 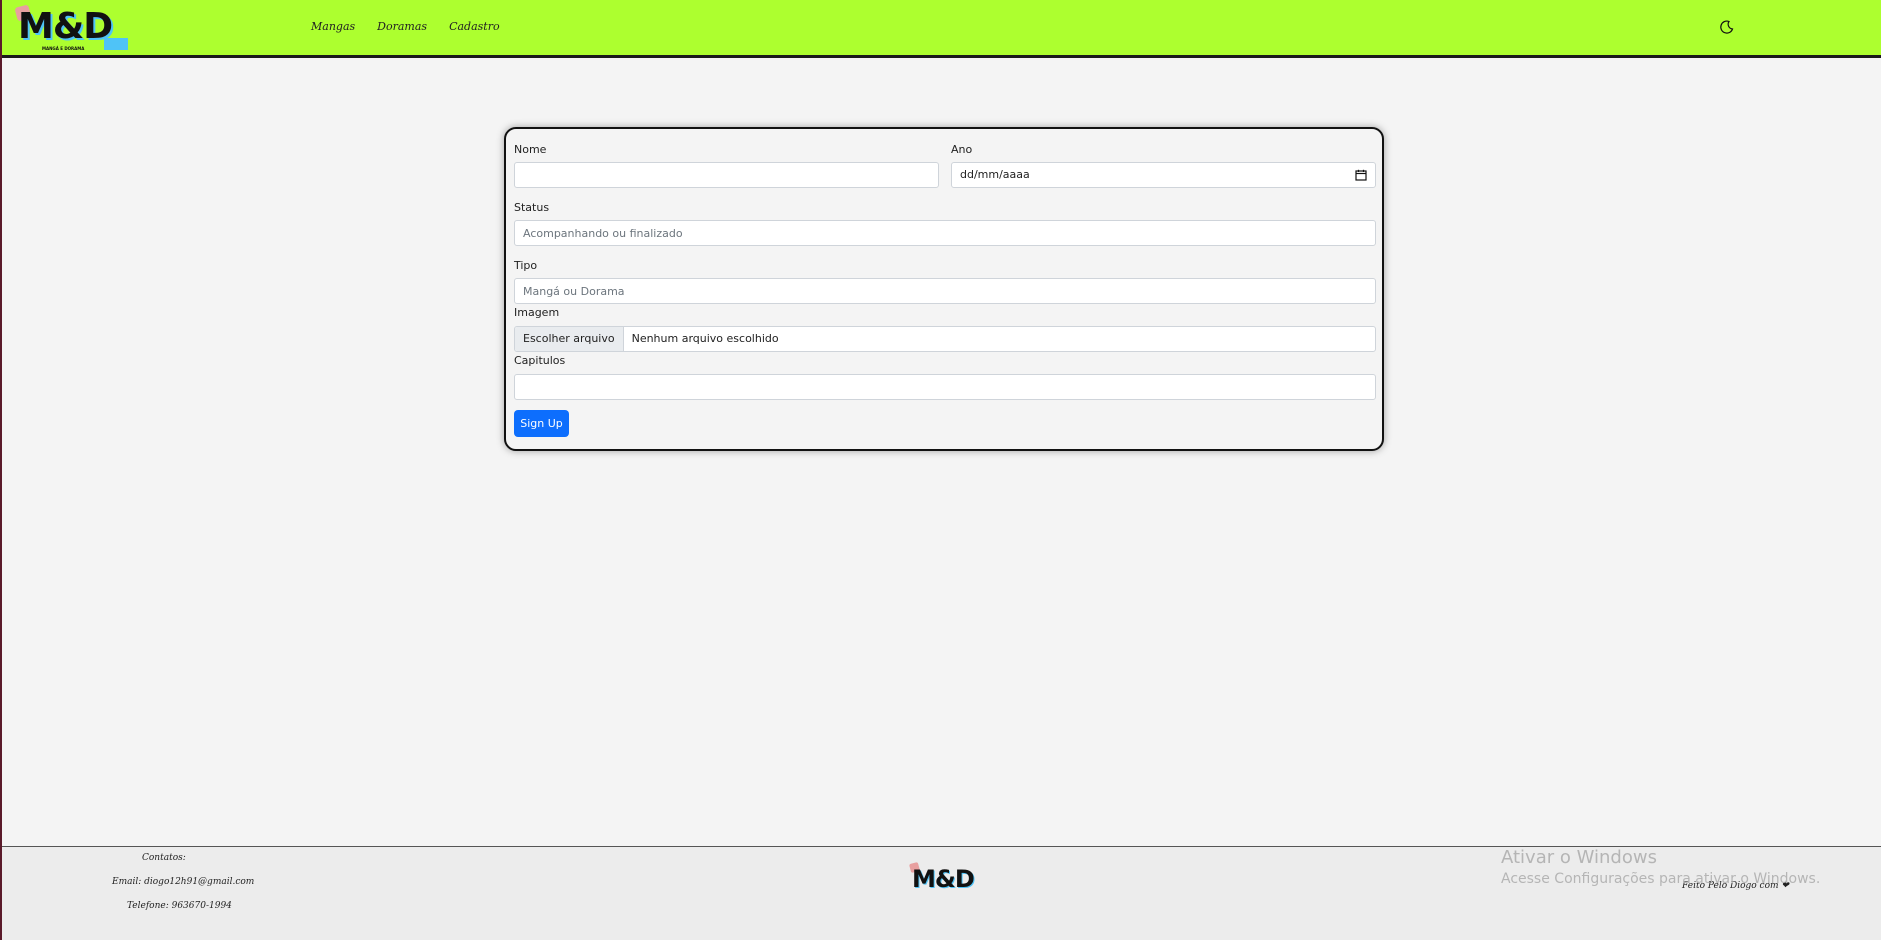 I want to click on file-status-text: Nenhum arquivo escolhido, so click(x=705, y=338).